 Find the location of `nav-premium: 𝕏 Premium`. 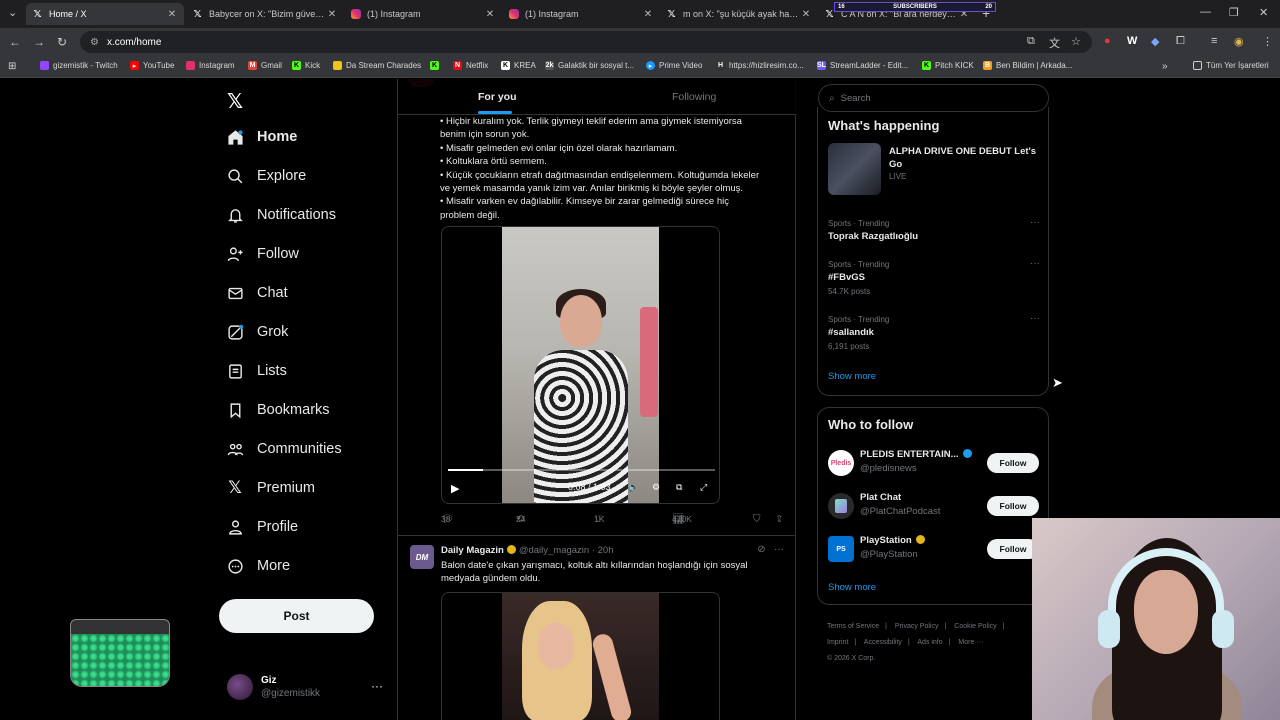

nav-premium: 𝕏 Premium is located at coordinates (270, 487).